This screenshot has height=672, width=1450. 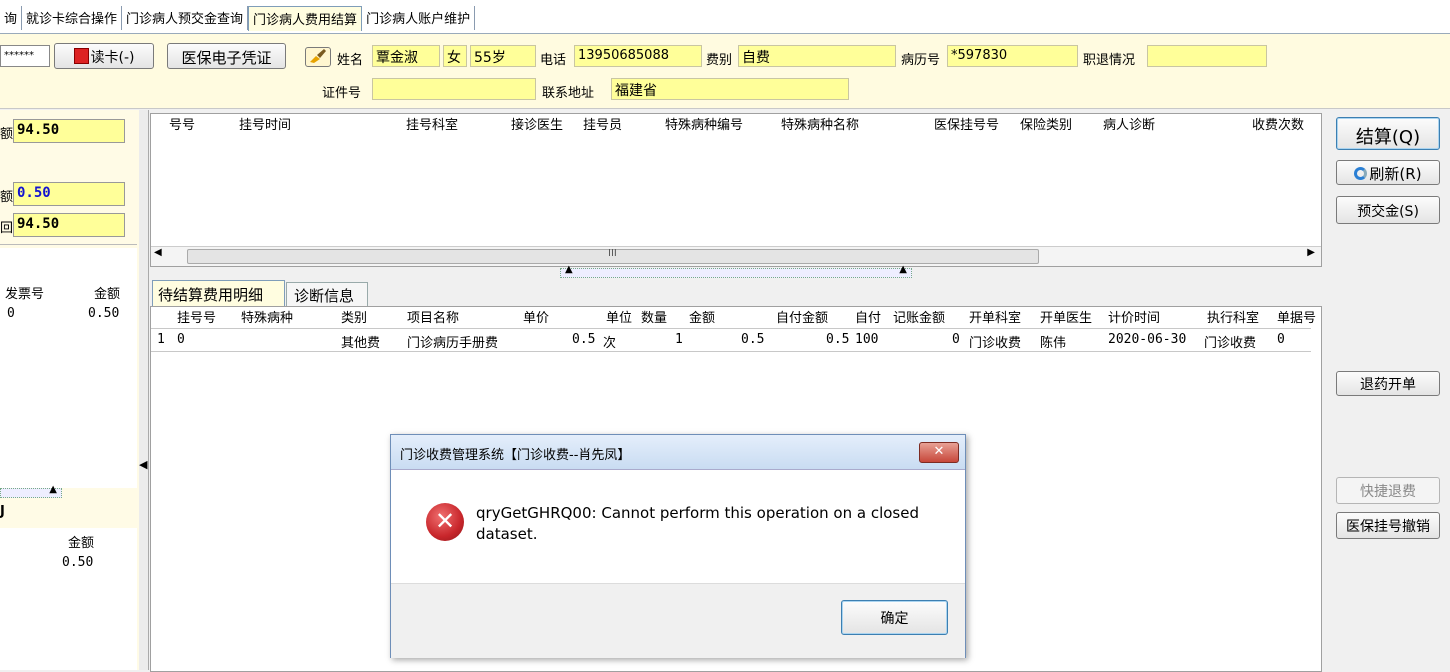 I want to click on col-reg-time: 挂号时间, so click(x=265, y=125).